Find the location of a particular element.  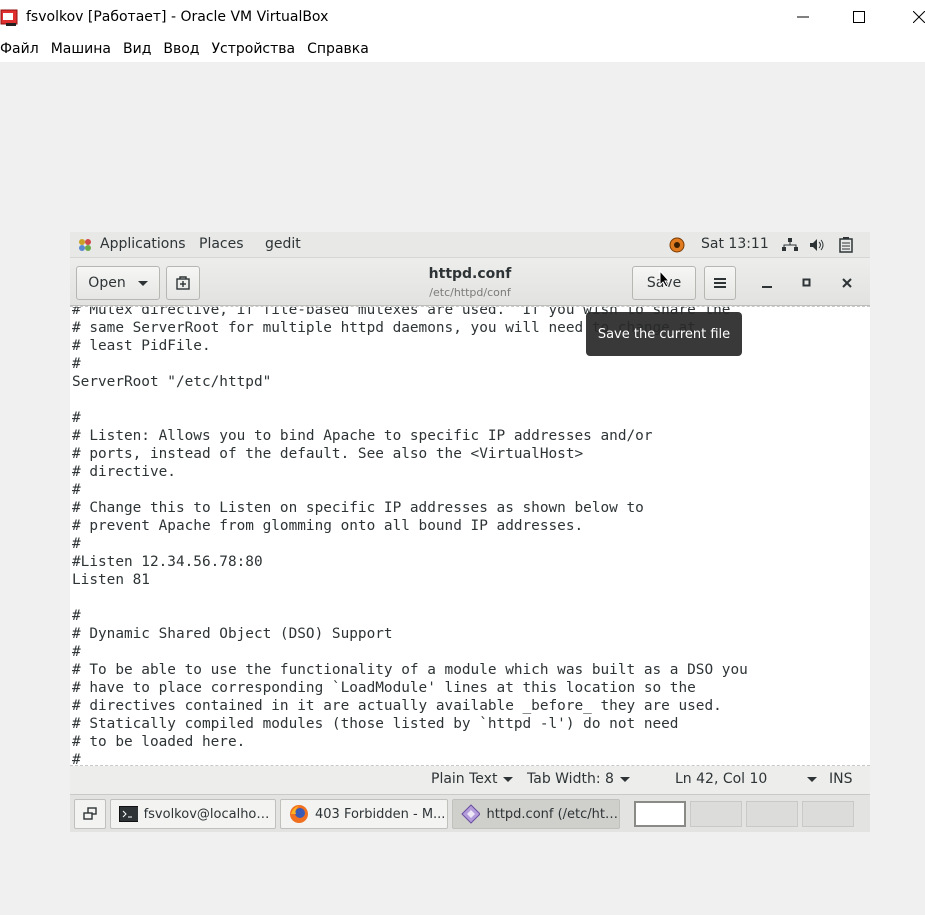

tab-width-selector: Tab Width: 8 is located at coordinates (578, 779).